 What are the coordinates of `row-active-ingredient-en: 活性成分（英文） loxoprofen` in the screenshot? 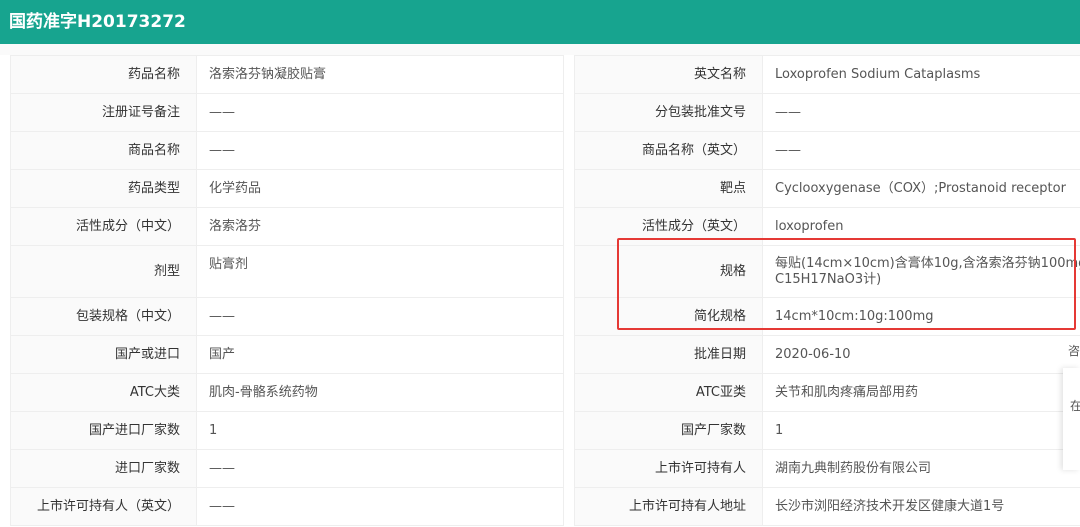 It's located at (827, 226).